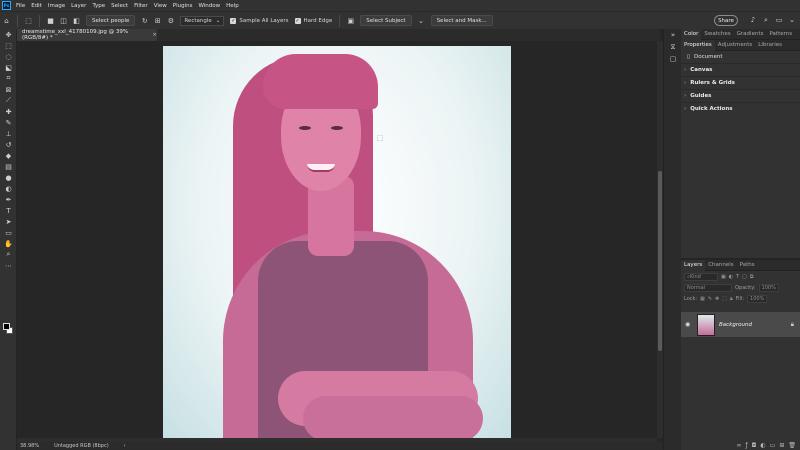 The image size is (800, 450). Describe the element at coordinates (8, 243) in the screenshot. I see `hand-icon: ✋` at that location.